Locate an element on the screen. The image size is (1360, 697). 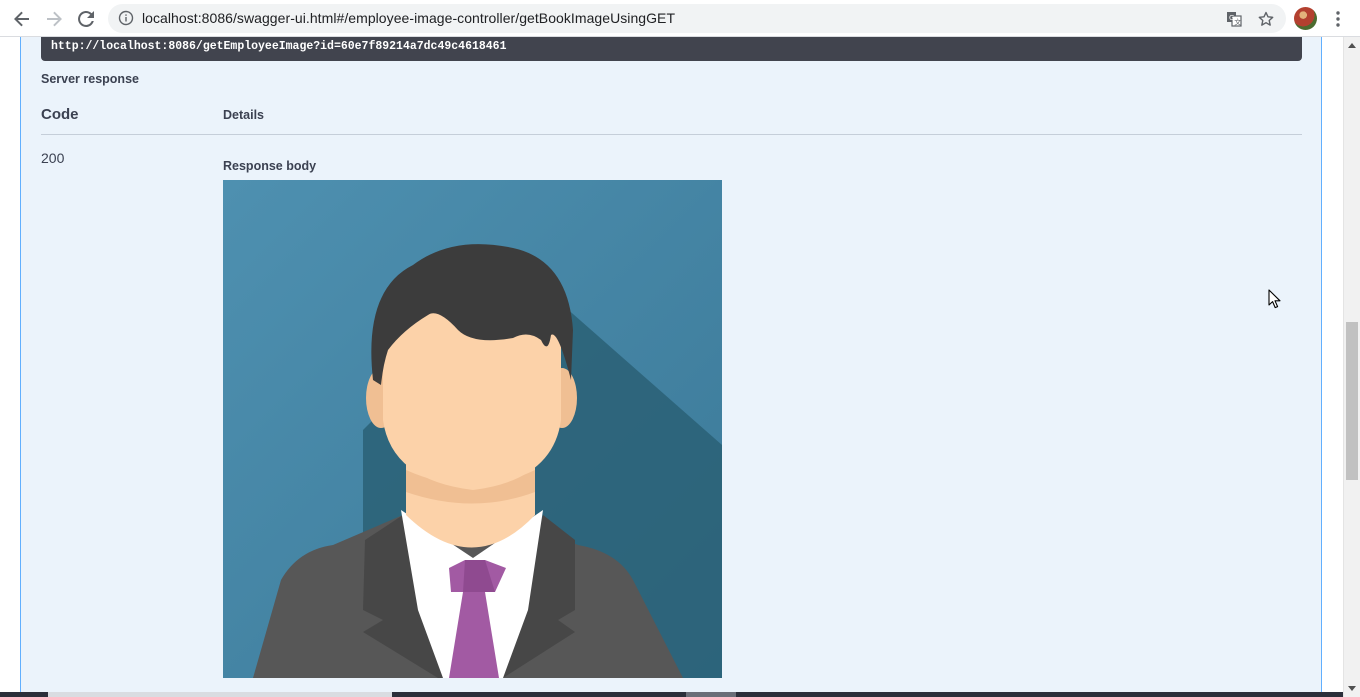
arrow-left-icon is located at coordinates (21, 19).